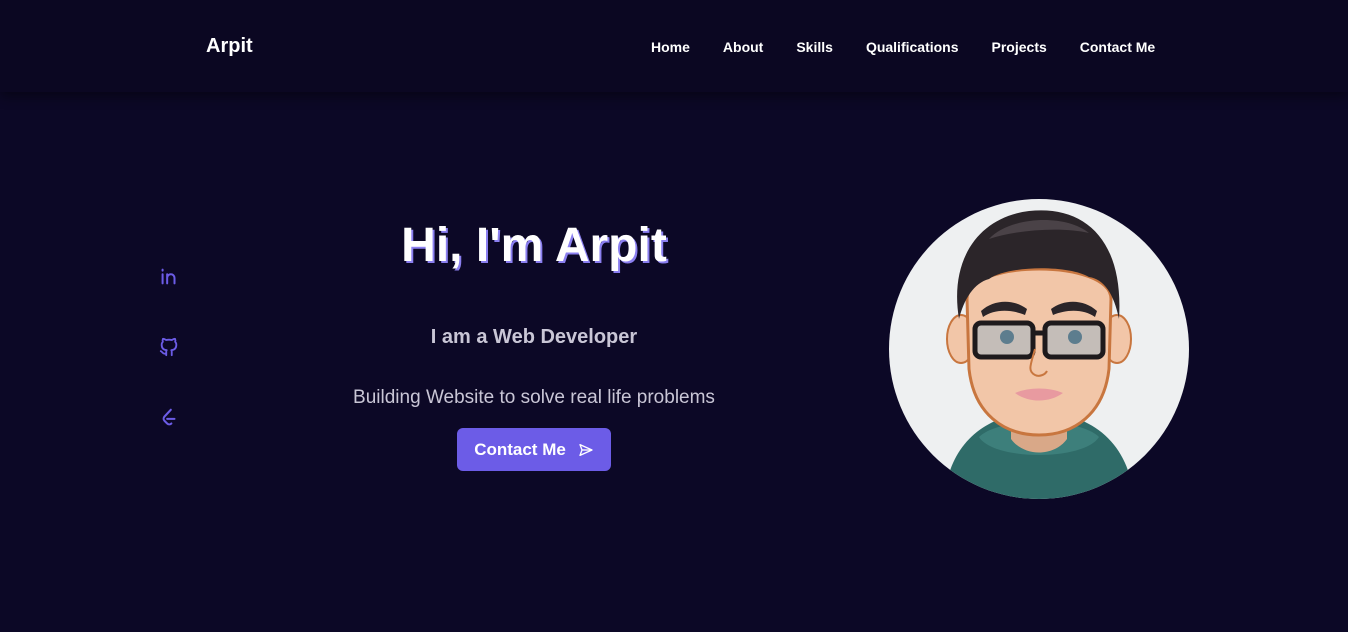 The image size is (1348, 632). I want to click on nav-qualifications: Qualifications, so click(912, 47).